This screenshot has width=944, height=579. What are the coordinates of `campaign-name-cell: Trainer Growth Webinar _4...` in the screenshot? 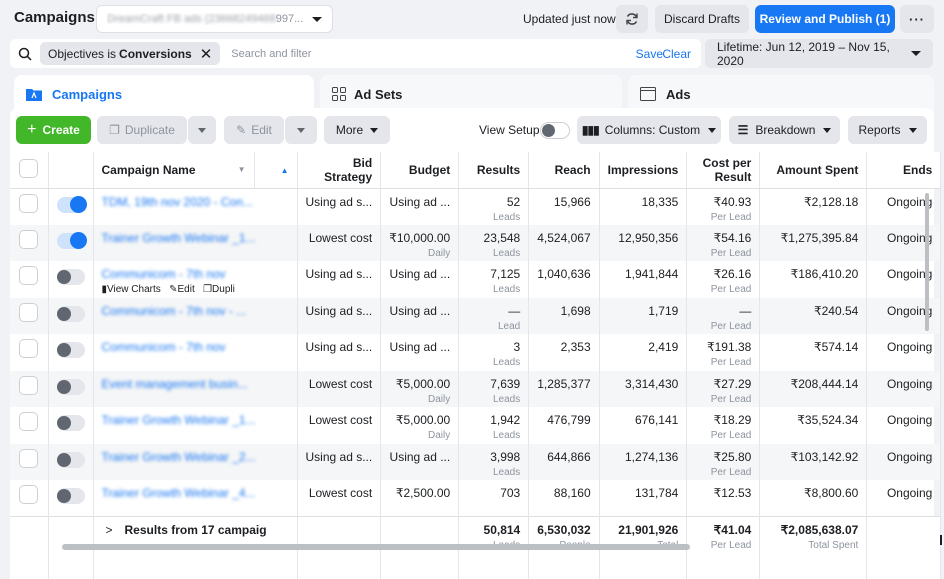 It's located at (195, 498).